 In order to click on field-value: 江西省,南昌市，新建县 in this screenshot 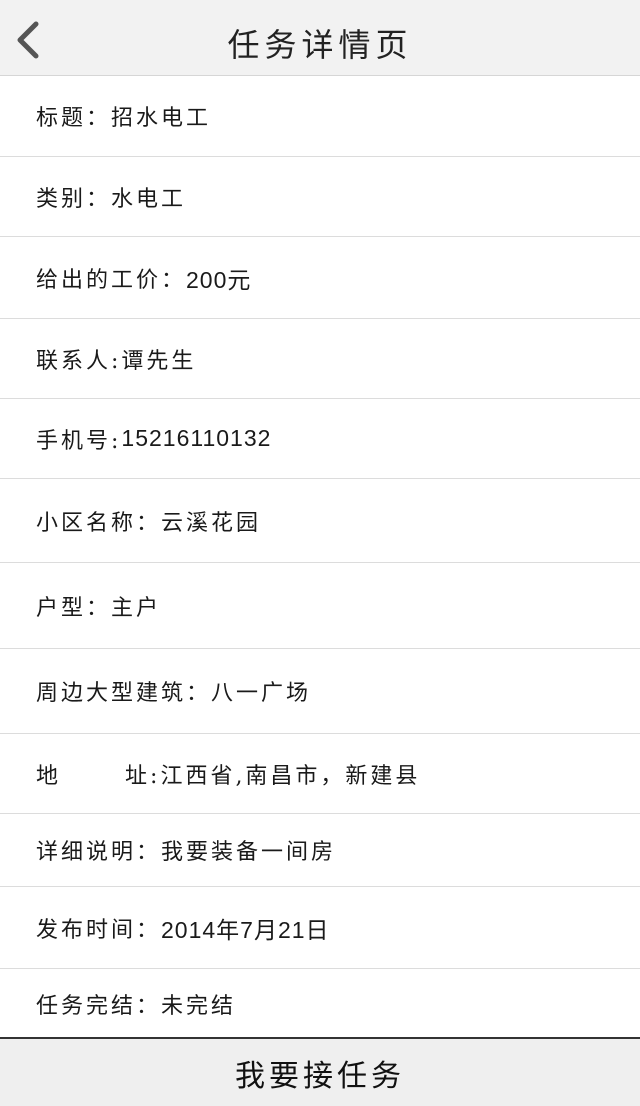, I will do `click(290, 776)`.